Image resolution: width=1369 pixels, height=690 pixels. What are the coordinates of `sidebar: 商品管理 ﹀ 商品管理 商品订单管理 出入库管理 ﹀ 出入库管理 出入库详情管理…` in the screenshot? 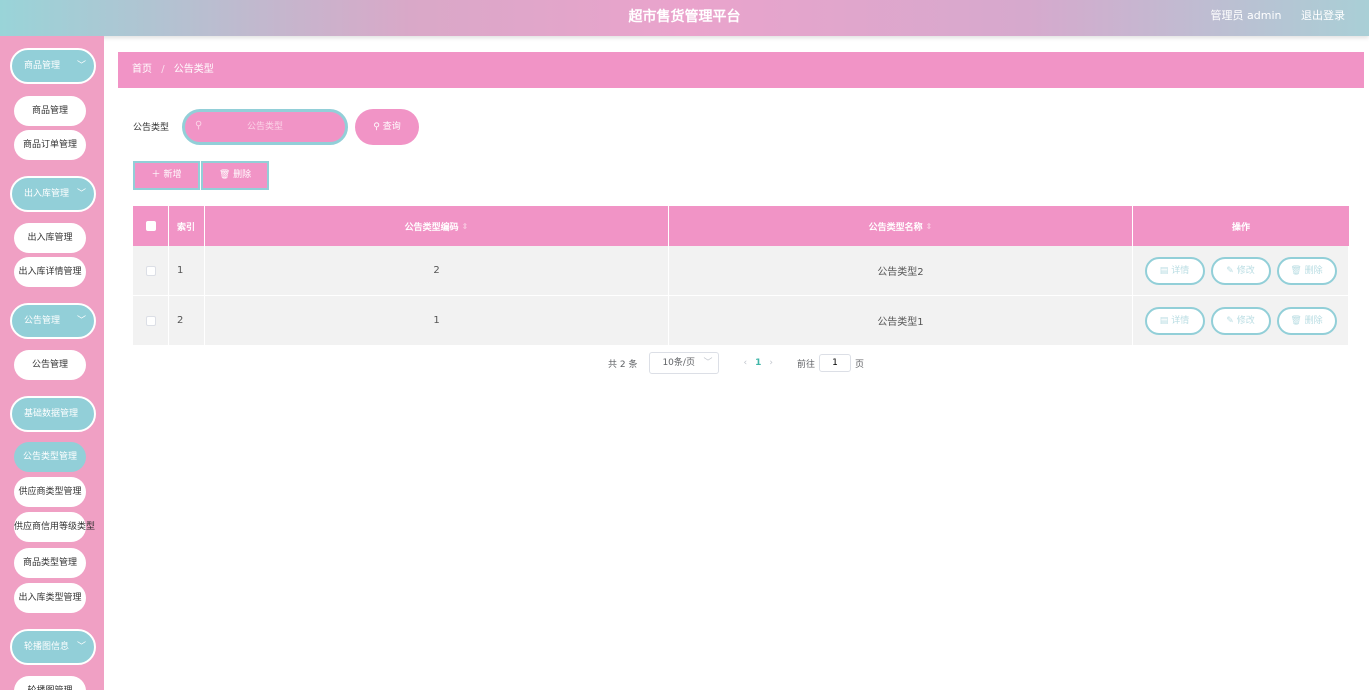 It's located at (52, 363).